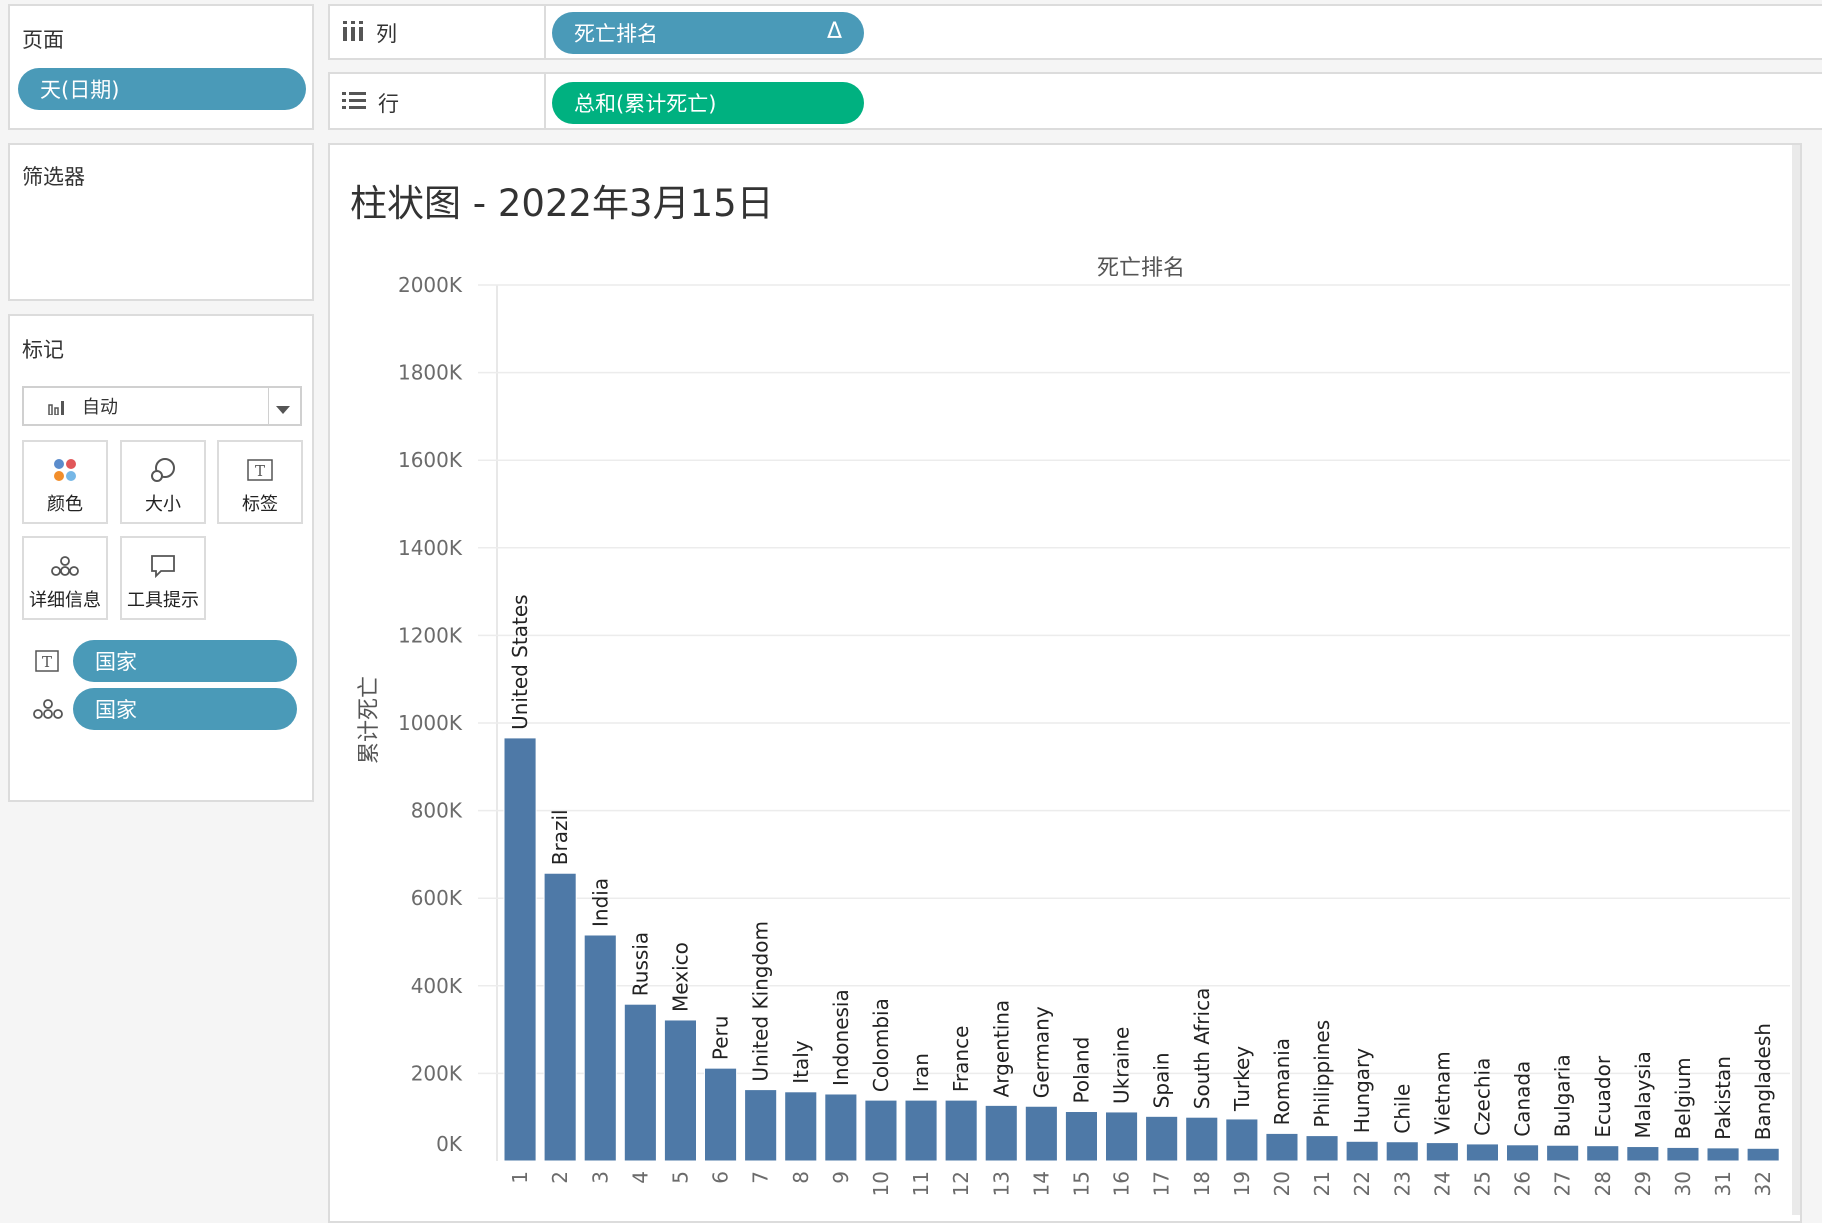 The width and height of the screenshot is (1822, 1223). What do you see at coordinates (1482, 1097) in the screenshot?
I see `bar-data-label: Czechia` at bounding box center [1482, 1097].